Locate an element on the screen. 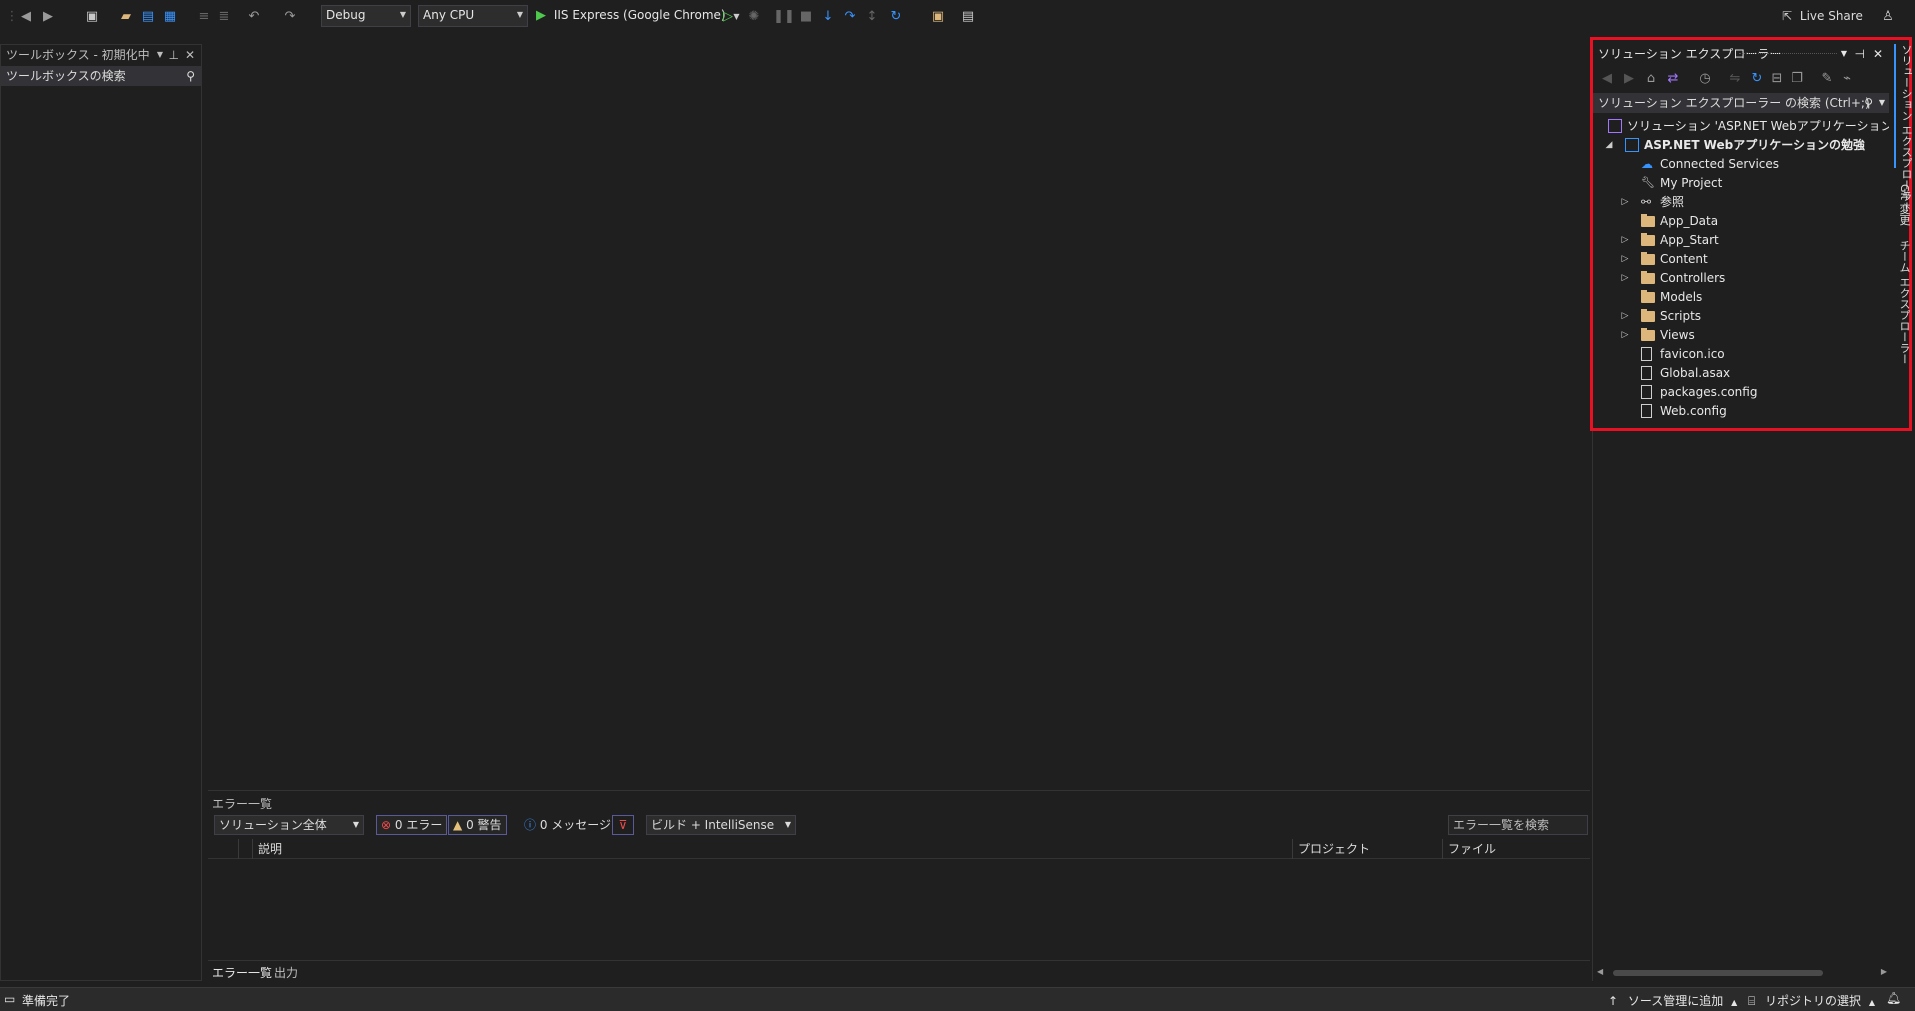 The image size is (1915, 1011). tree-item: ▷ Scripts is located at coordinates (1741, 316).